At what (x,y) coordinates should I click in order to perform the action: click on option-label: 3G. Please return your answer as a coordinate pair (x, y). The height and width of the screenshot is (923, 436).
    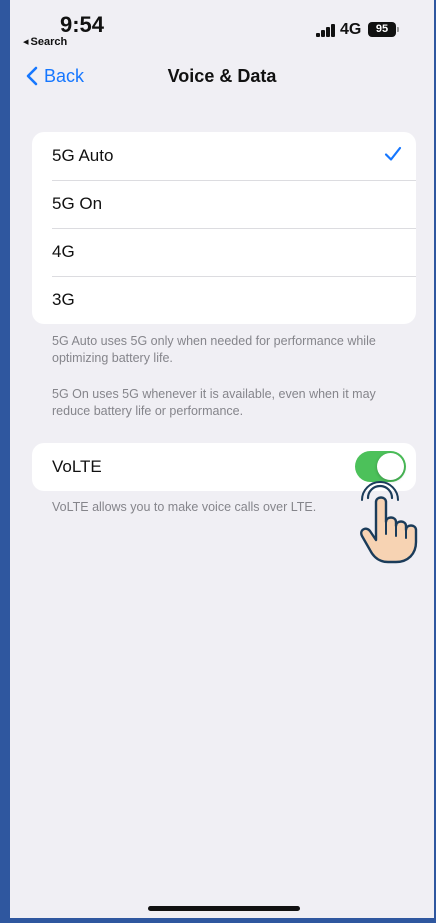
    Looking at the image, I should click on (63, 299).